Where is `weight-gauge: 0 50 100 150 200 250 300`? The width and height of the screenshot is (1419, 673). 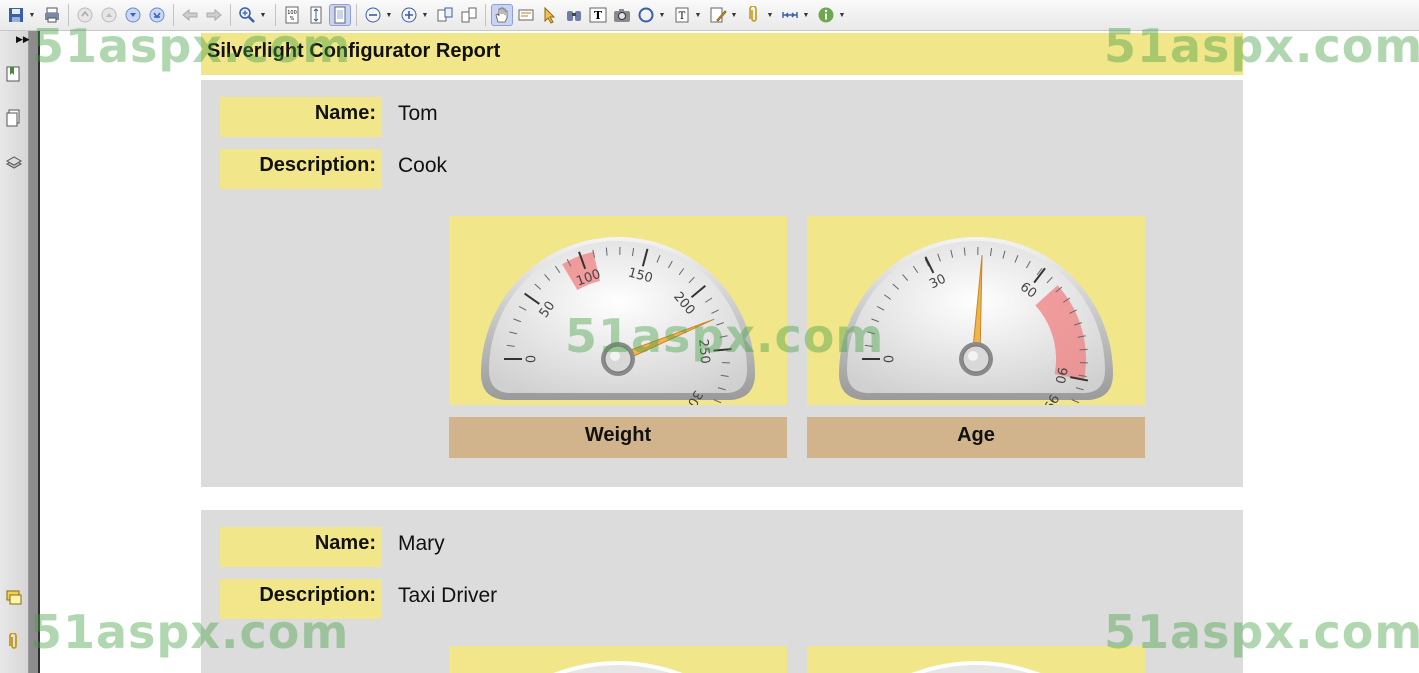 weight-gauge: 0 50 100 150 200 250 300 is located at coordinates (618, 310).